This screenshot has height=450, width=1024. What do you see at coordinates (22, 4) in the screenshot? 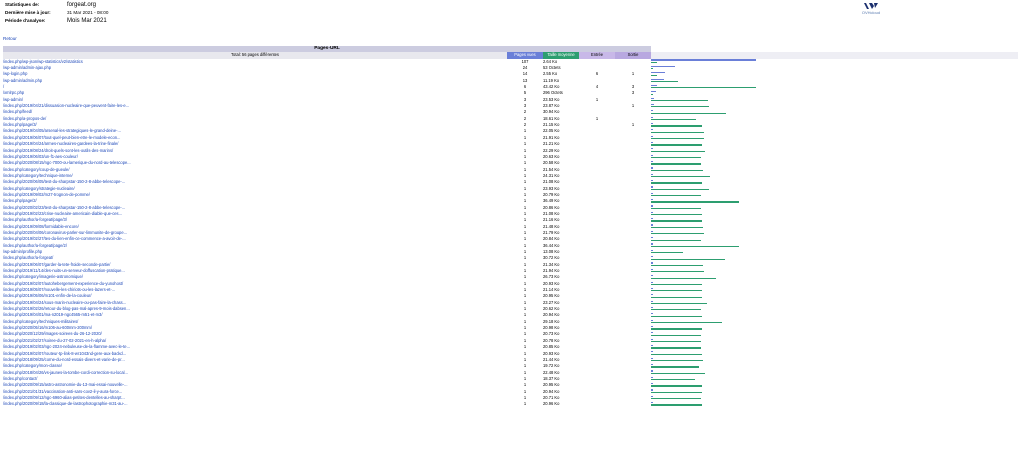
I see `header-label: Statistiques de:` at bounding box center [22, 4].